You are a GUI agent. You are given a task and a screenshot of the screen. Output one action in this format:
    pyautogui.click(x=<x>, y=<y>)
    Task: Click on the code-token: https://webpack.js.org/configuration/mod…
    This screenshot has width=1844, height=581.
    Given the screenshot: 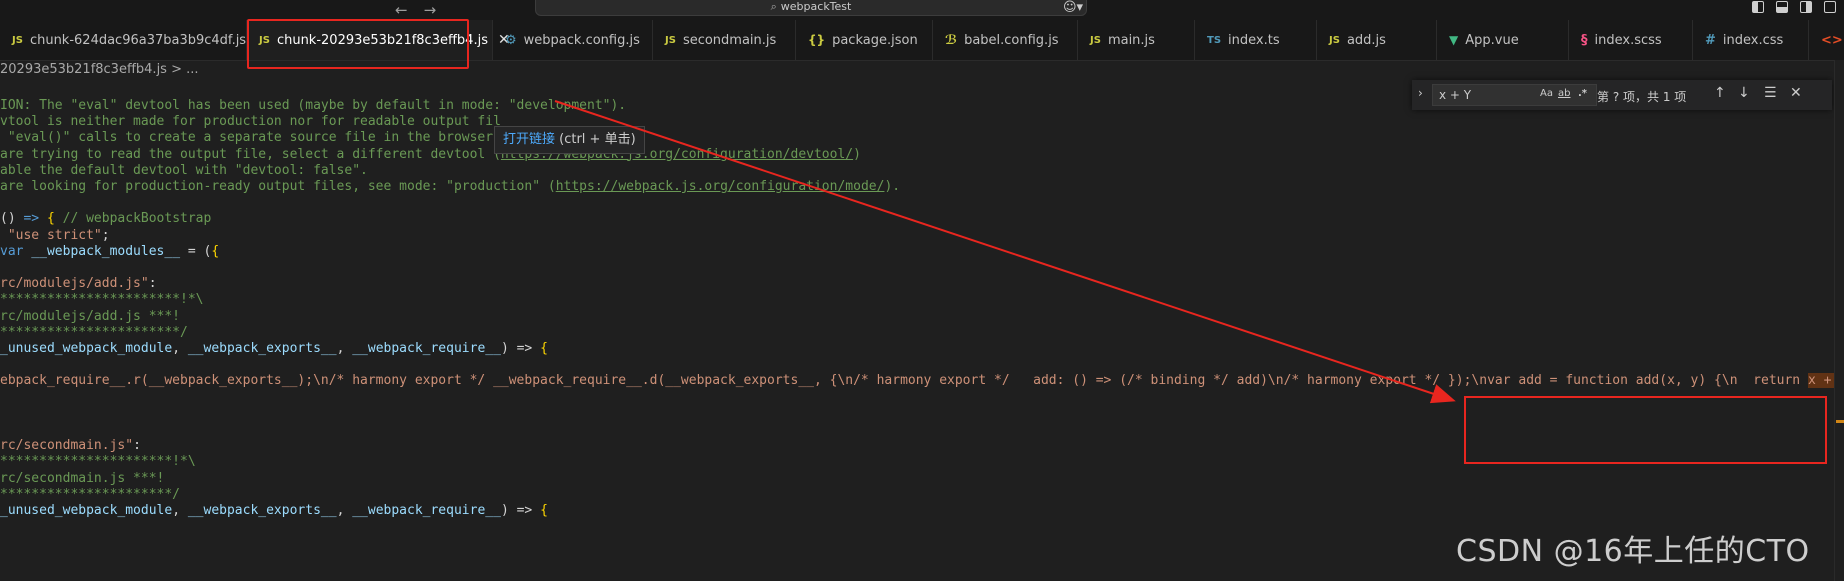 What is the action you would take?
    pyautogui.click(x=720, y=186)
    